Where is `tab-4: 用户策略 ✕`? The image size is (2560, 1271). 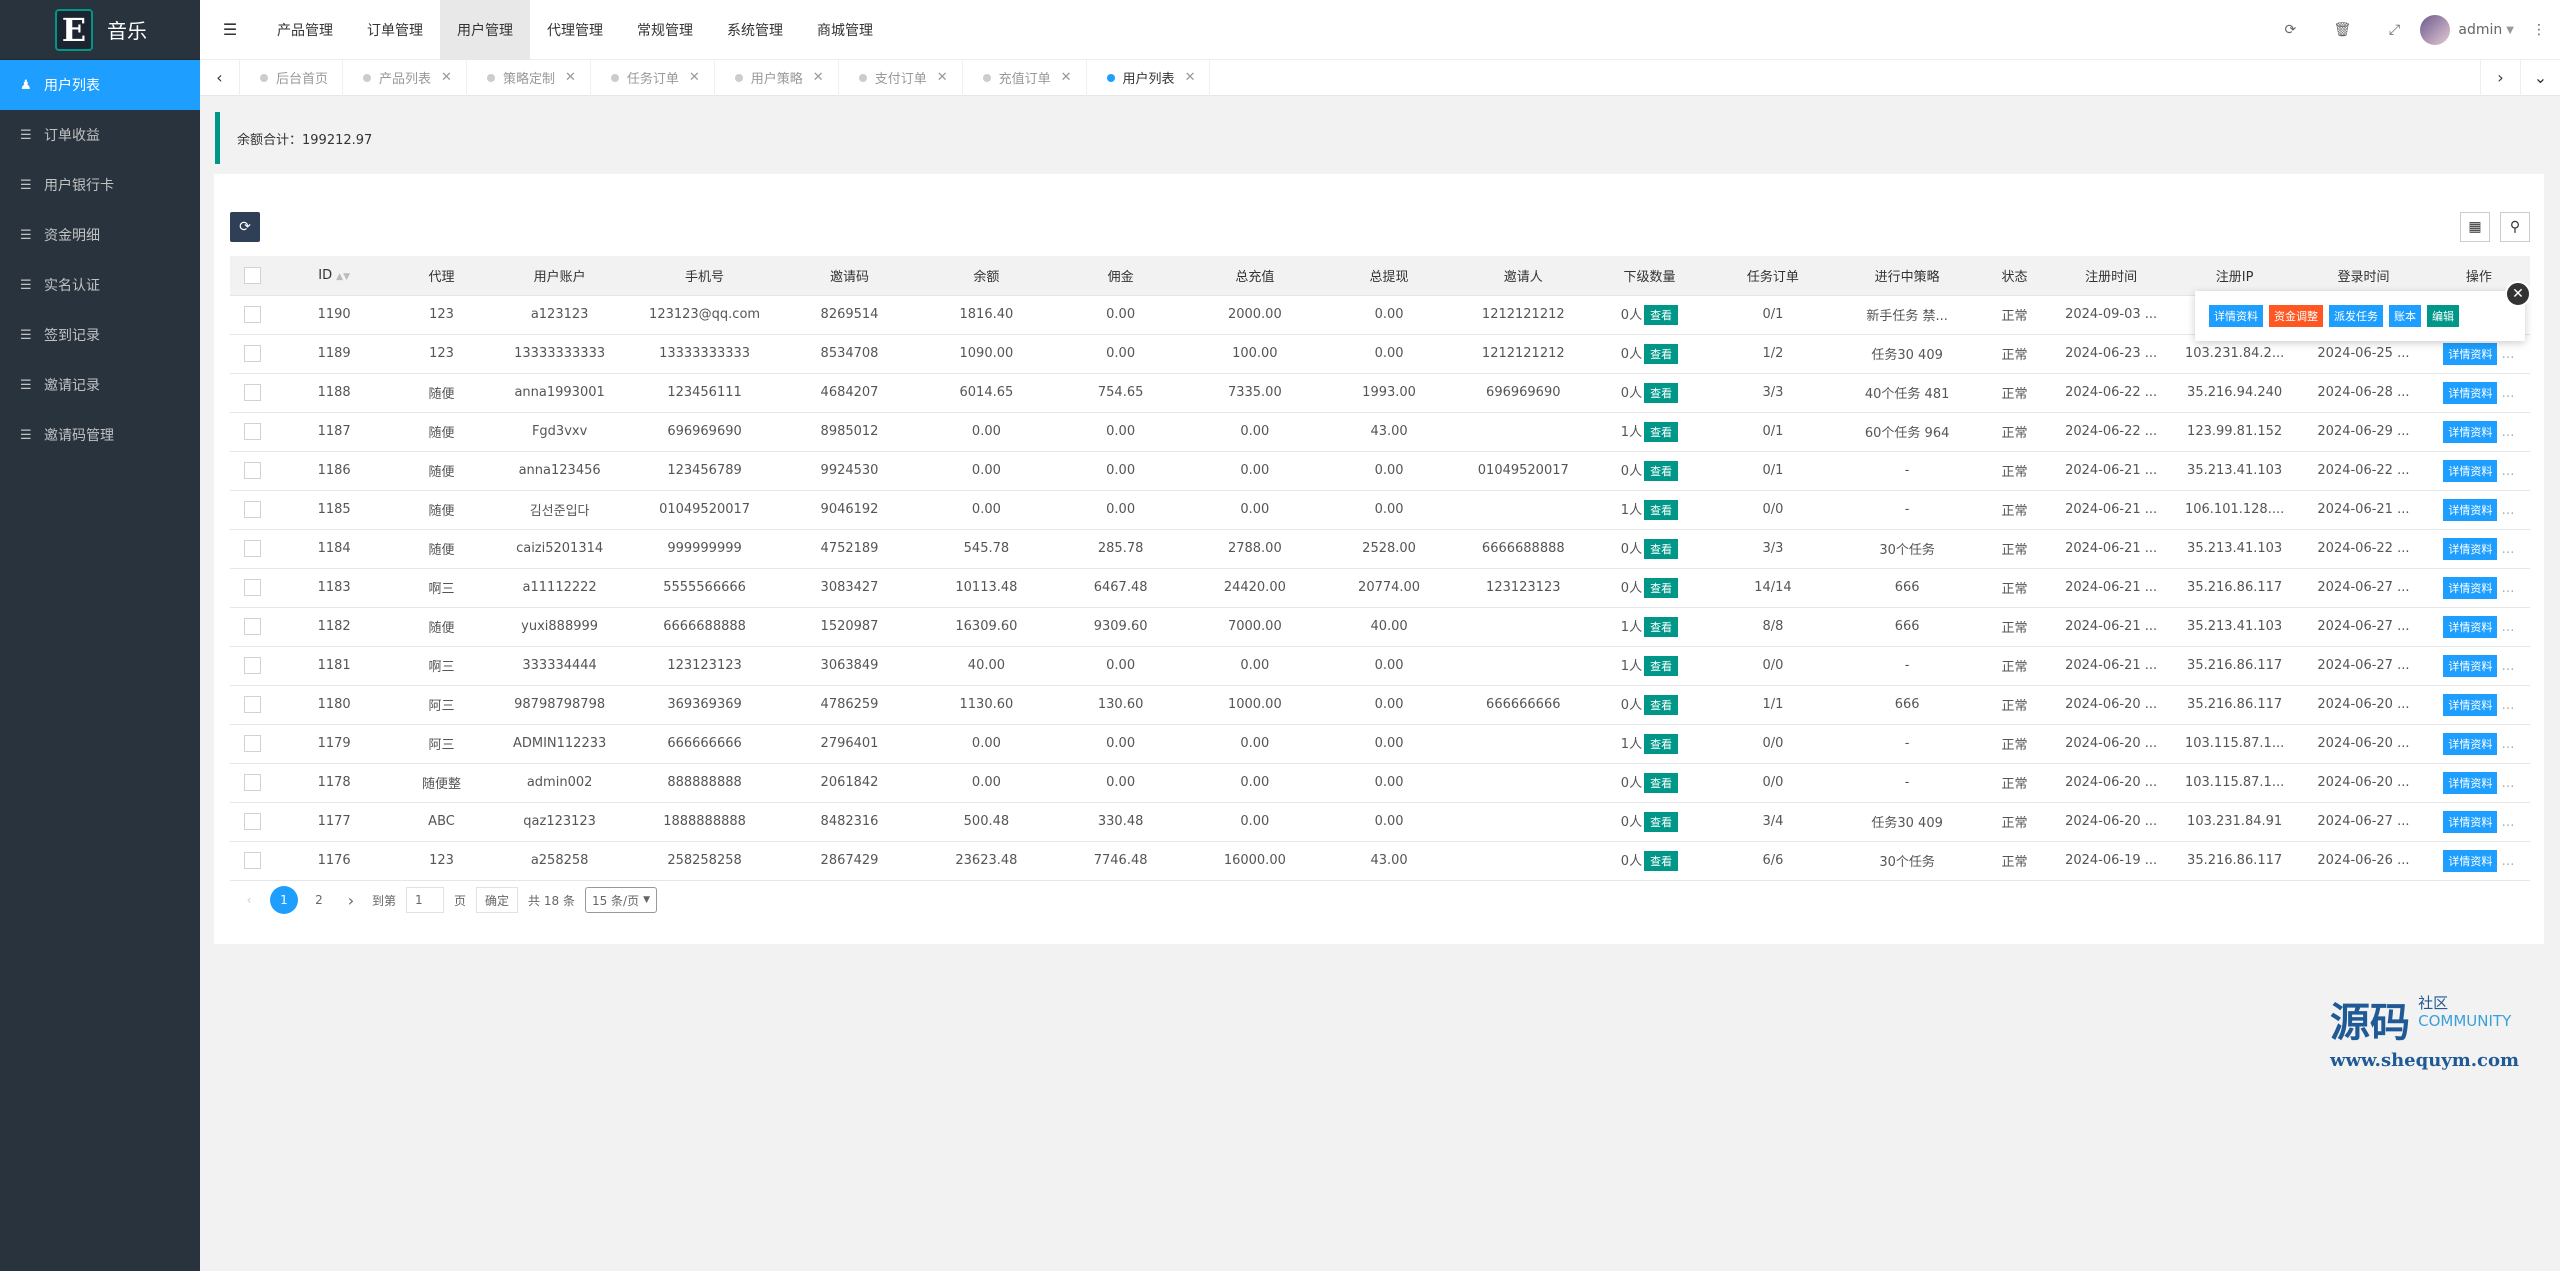 tab-4: 用户策略 ✕ is located at coordinates (777, 77).